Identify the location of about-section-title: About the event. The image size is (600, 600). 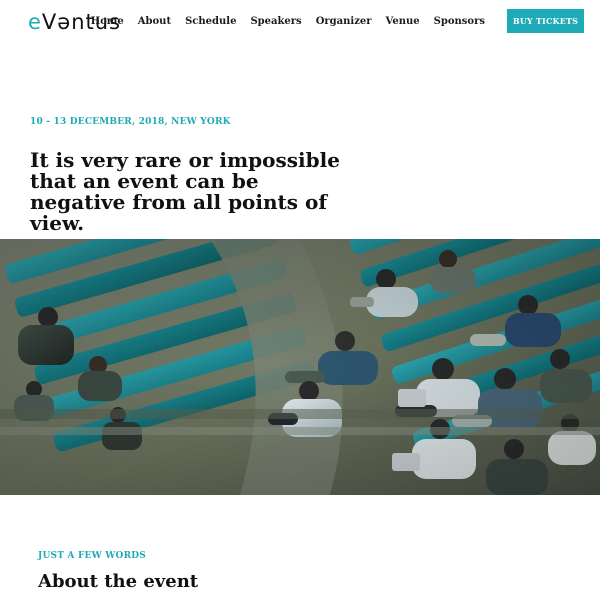
(118, 581).